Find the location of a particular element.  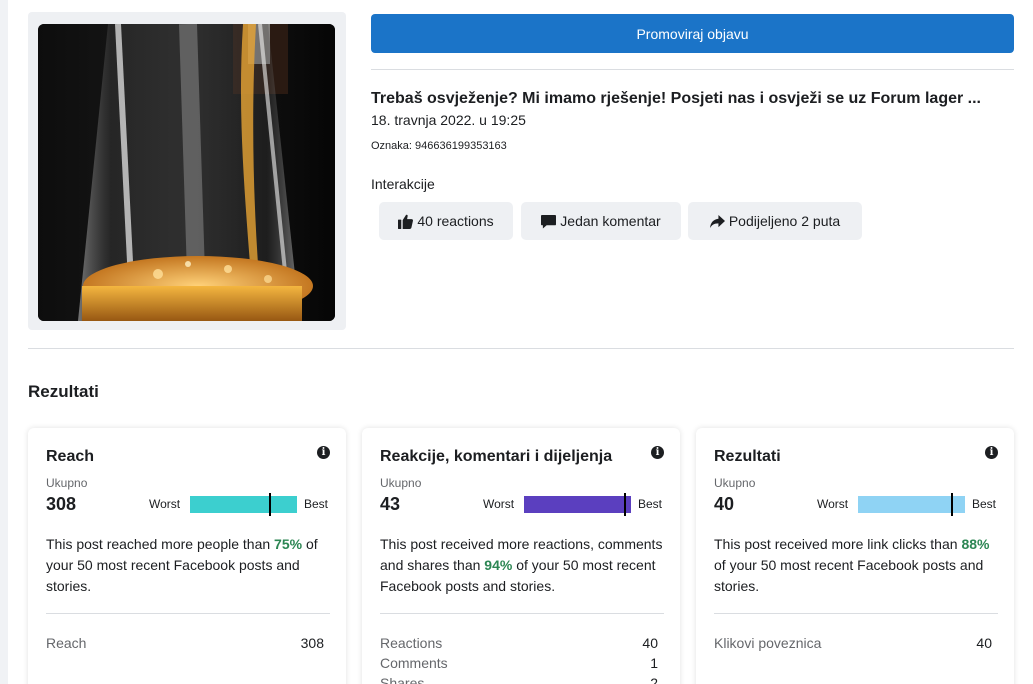

comment-icon is located at coordinates (549, 221).